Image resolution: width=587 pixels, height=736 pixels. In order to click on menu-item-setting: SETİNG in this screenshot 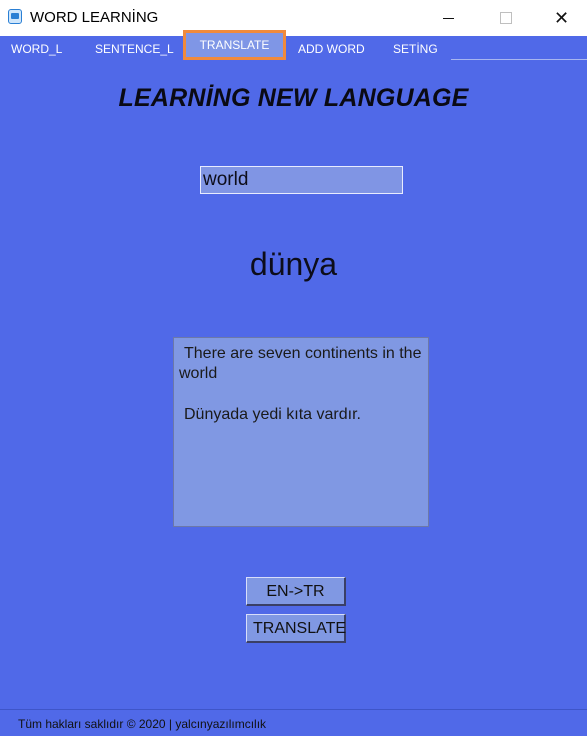, I will do `click(415, 49)`.